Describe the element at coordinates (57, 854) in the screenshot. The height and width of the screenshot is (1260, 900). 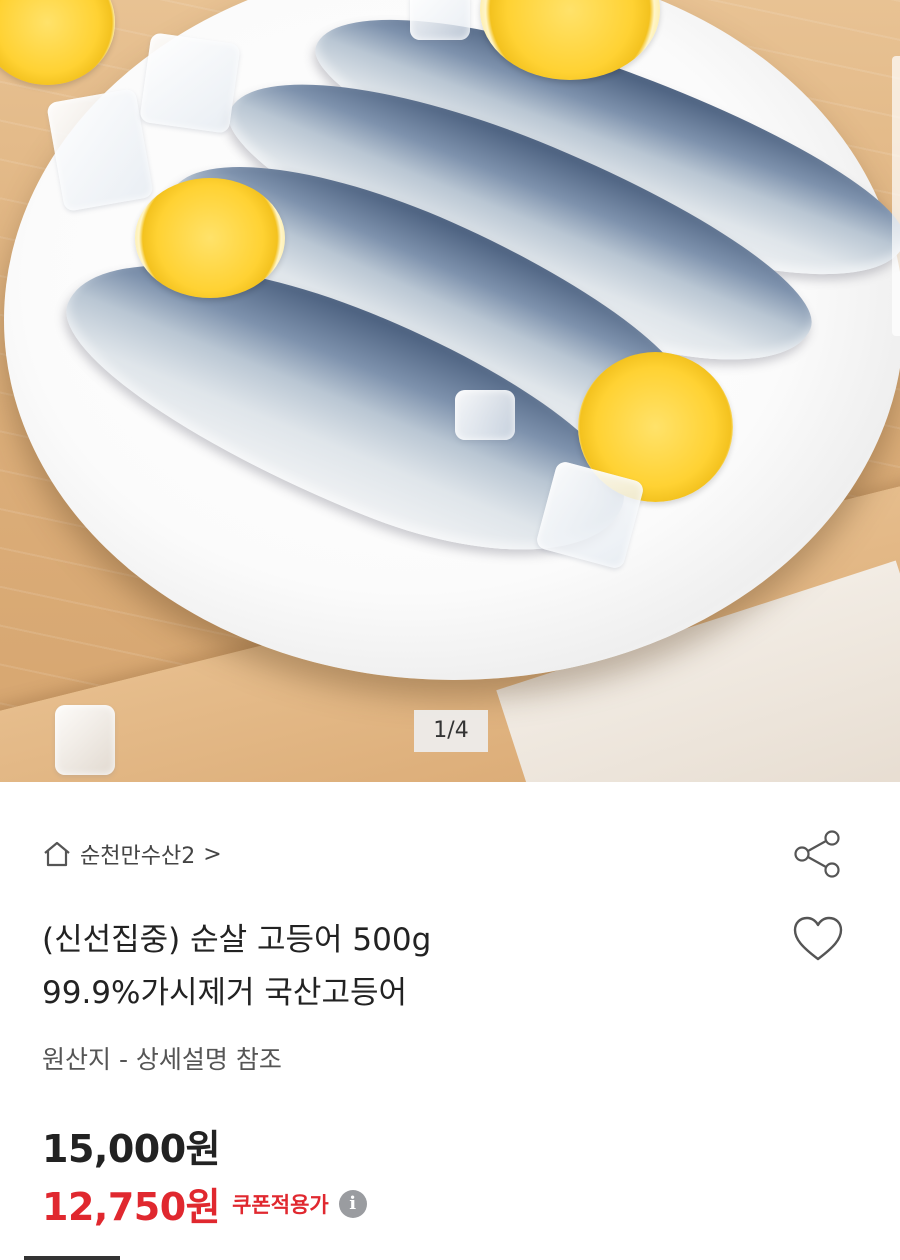
I see `home-icon` at that location.